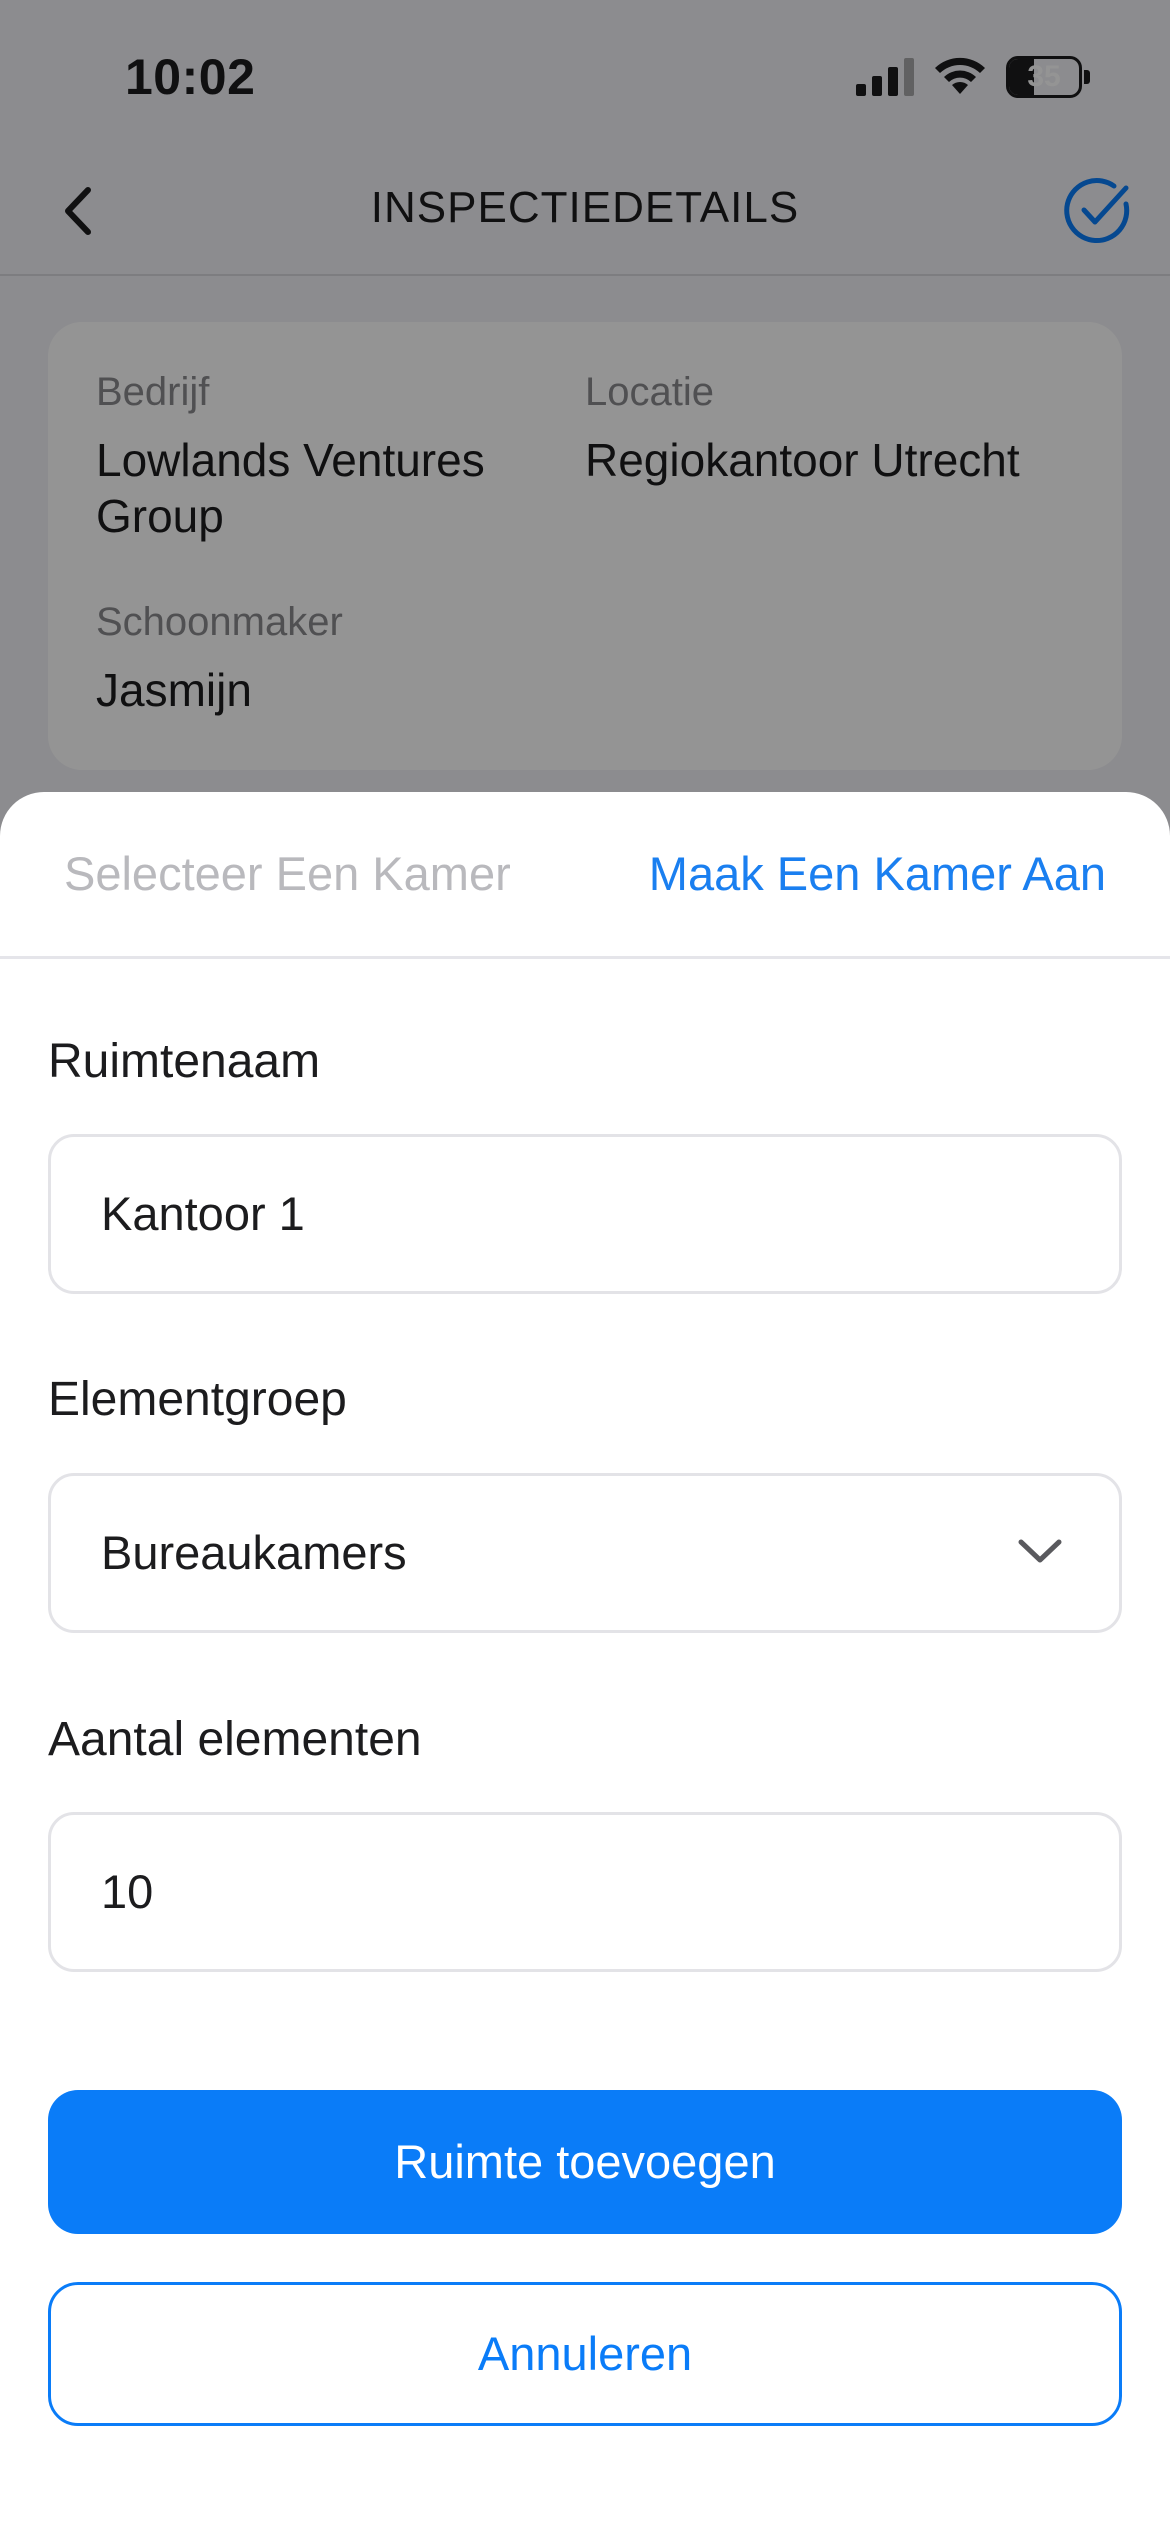 Image resolution: width=1170 pixels, height=2532 pixels. Describe the element at coordinates (184, 1061) in the screenshot. I see `room-name-label: Ruimtenaam` at that location.